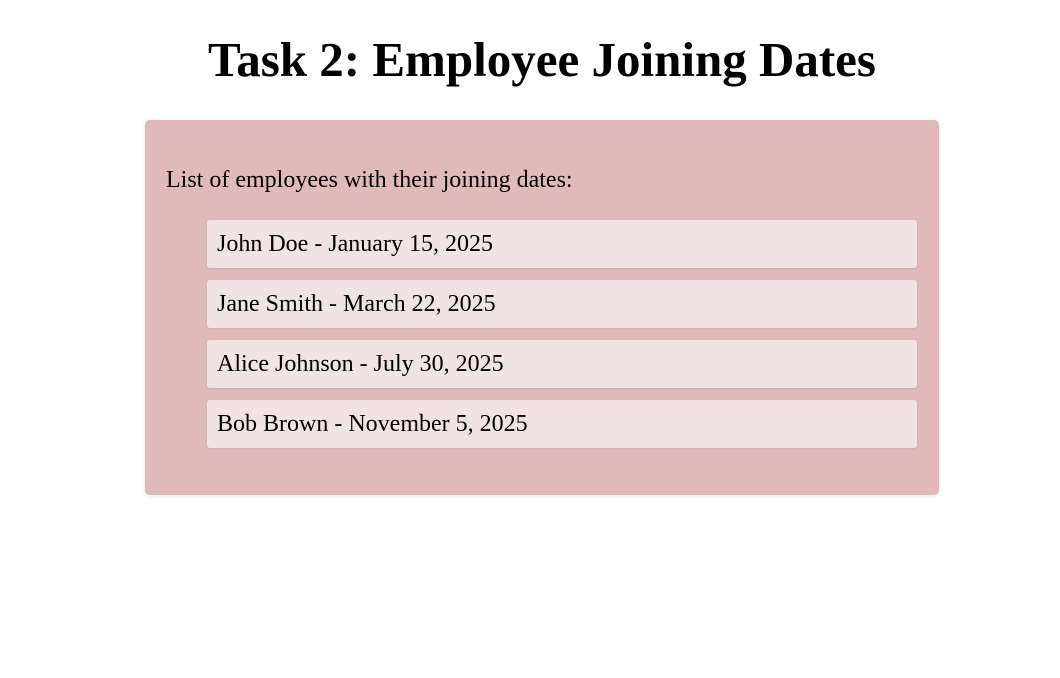 The width and height of the screenshot is (1060, 678). I want to click on employee-item-jane-smith: Jane Smith - March 22, 2025, so click(562, 304).